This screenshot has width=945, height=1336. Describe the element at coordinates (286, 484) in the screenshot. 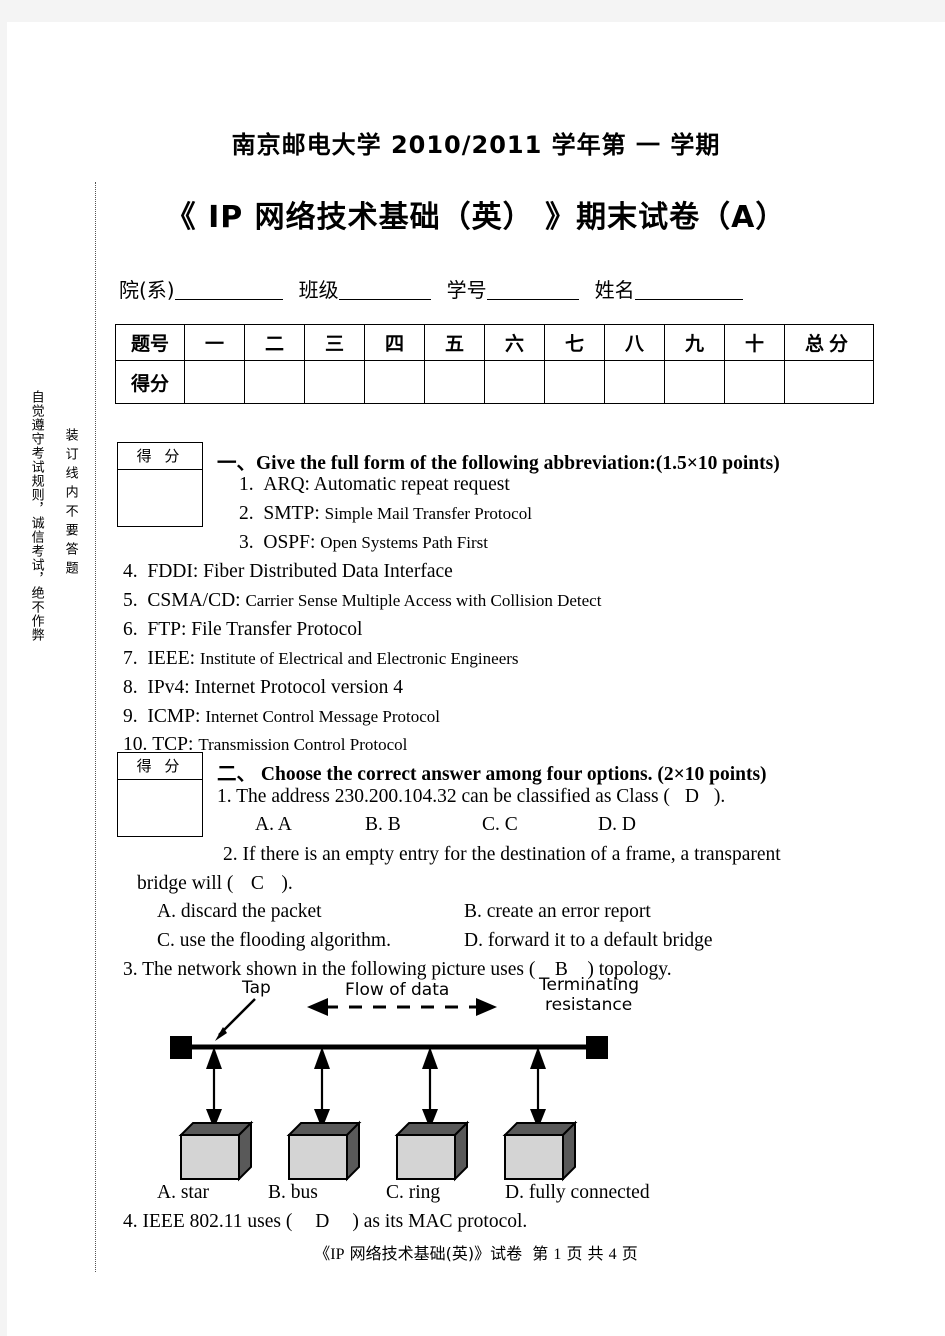

I see `abbr-key-1: ARQ:` at that location.